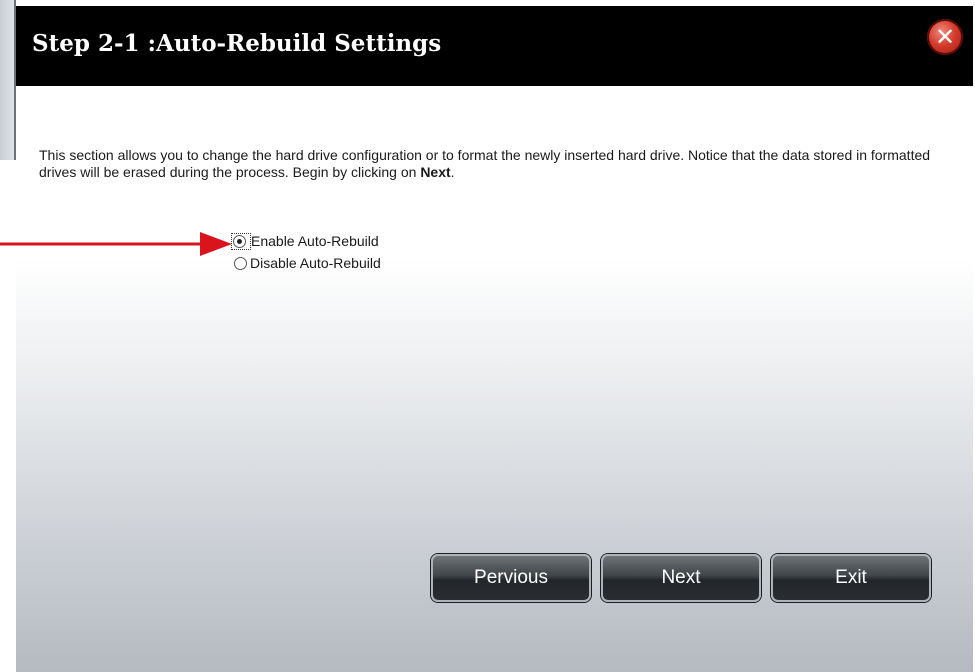 The height and width of the screenshot is (672, 975). Describe the element at coordinates (240, 263) in the screenshot. I see `disable-auto-rebuild-radio` at that location.